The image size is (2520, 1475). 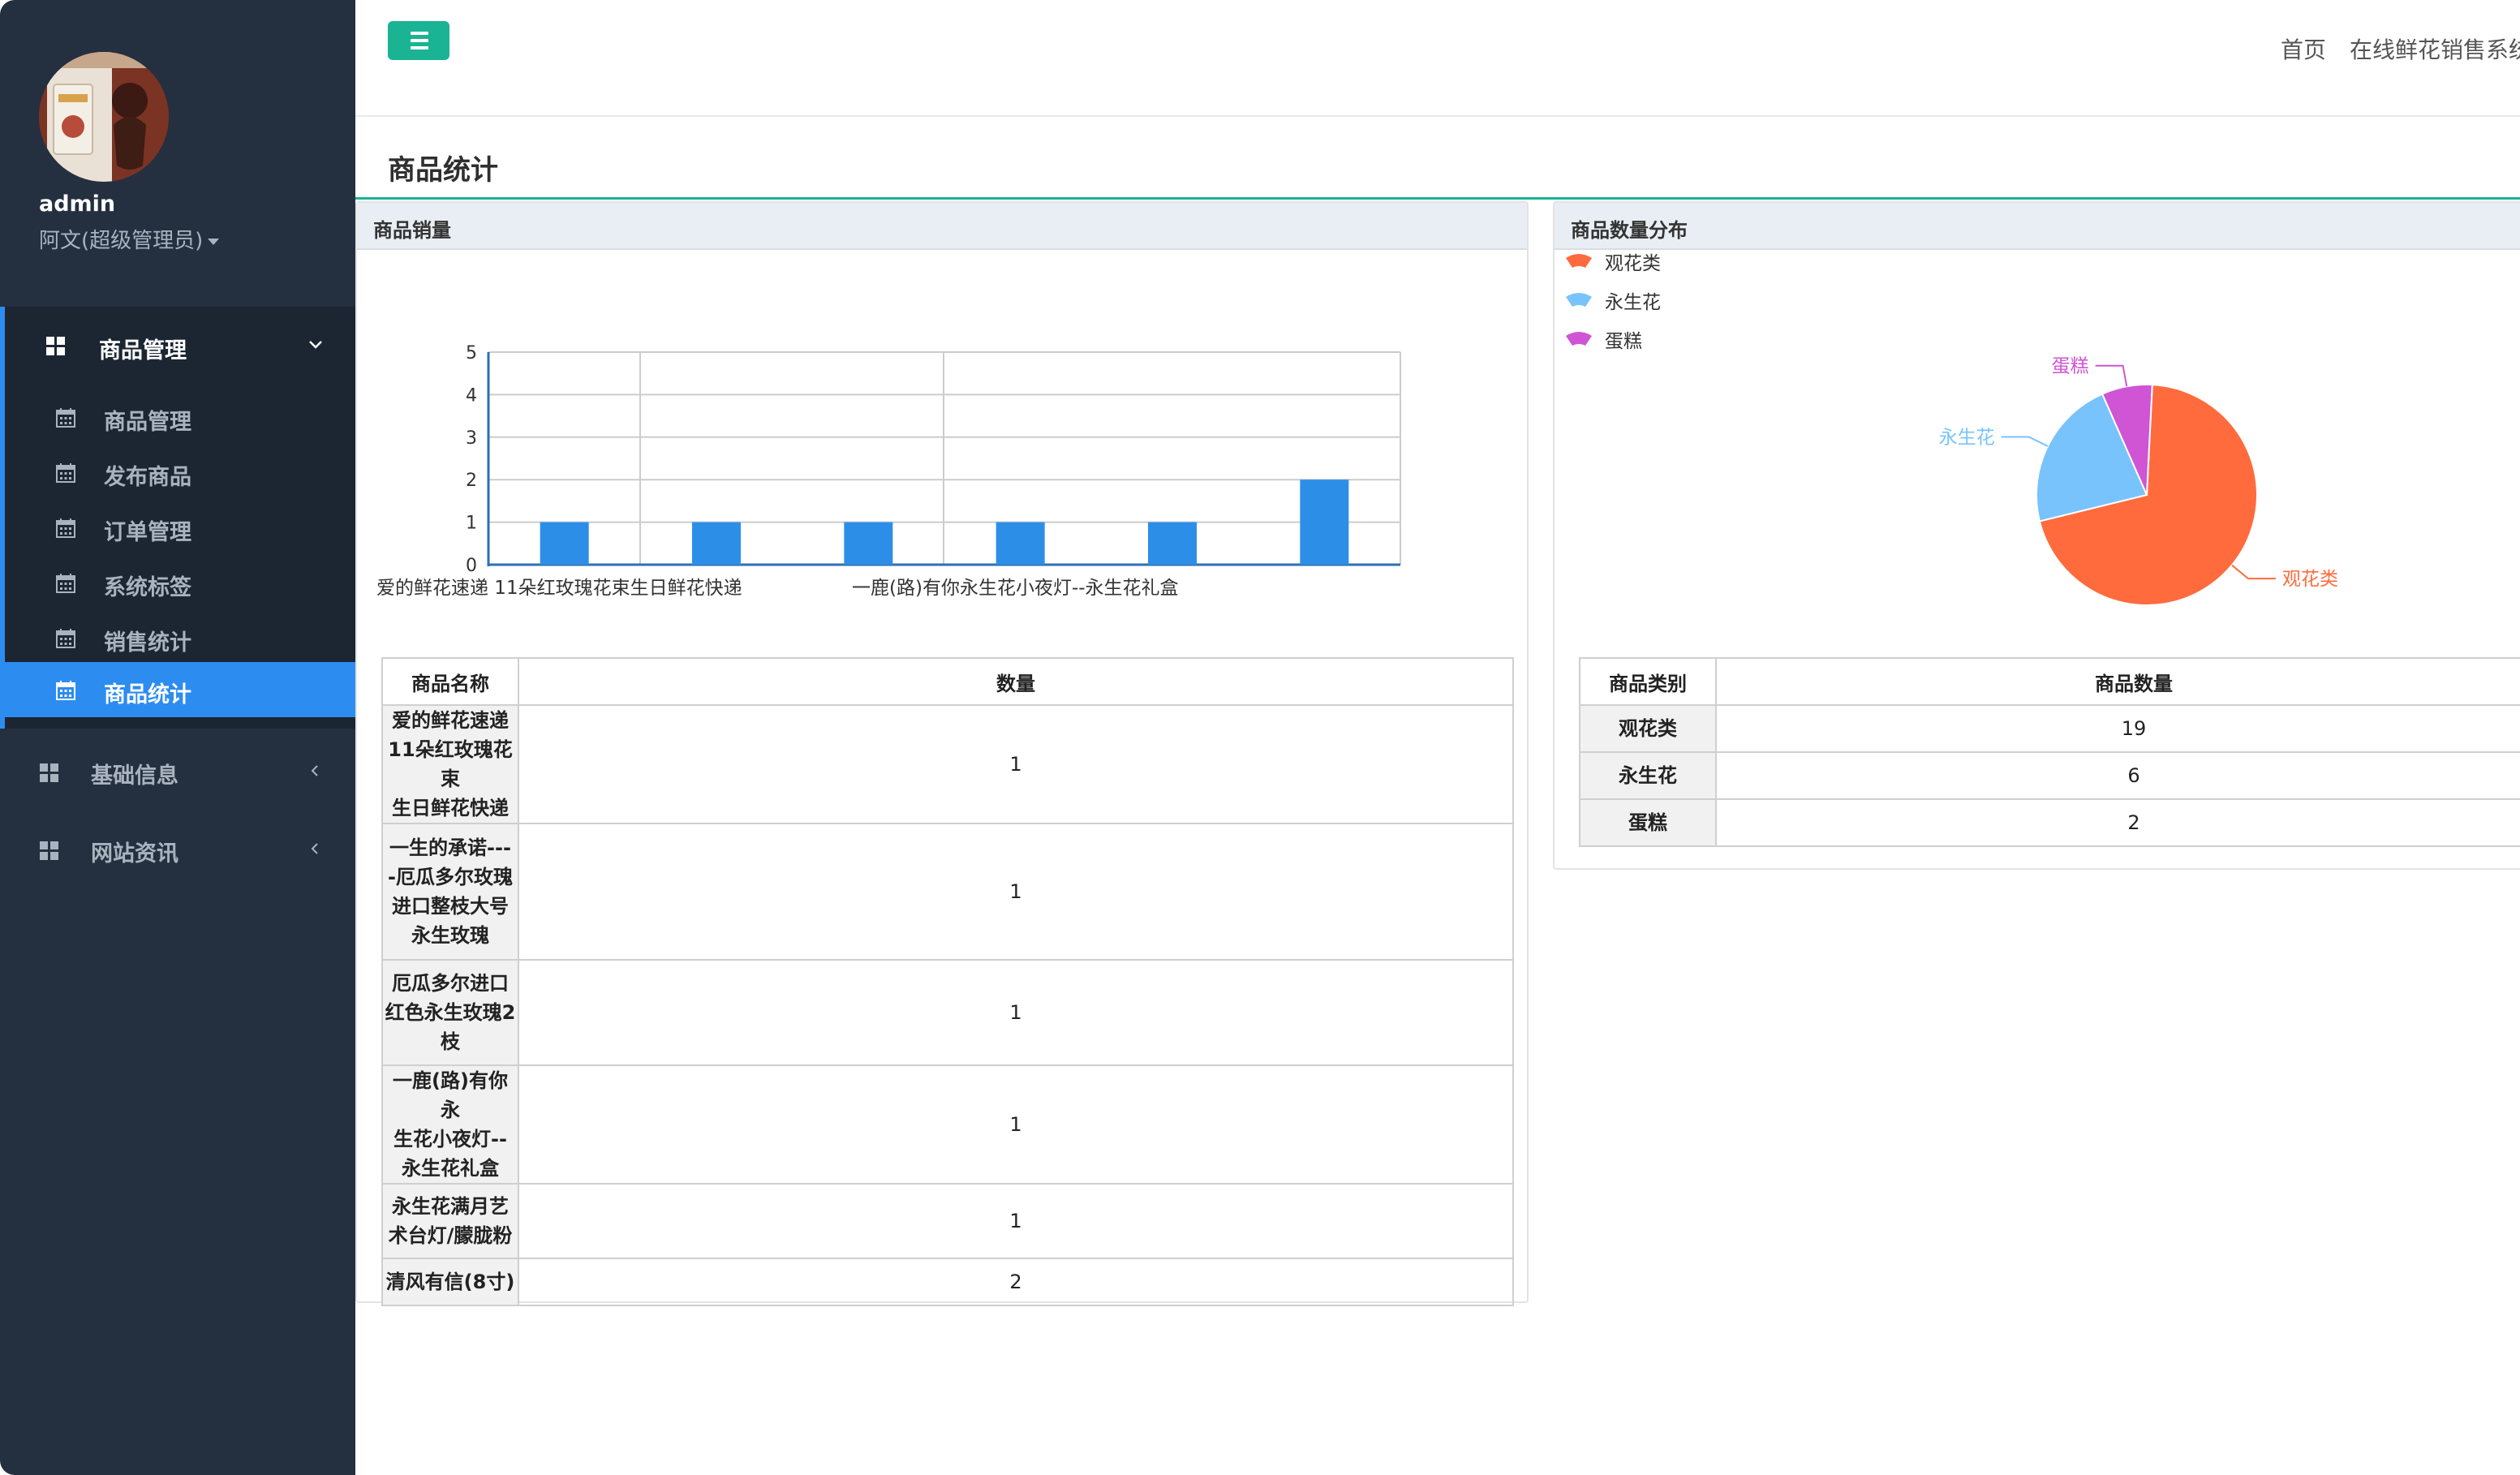 What do you see at coordinates (2303, 48) in the screenshot?
I see `nav-home-link: 首页` at bounding box center [2303, 48].